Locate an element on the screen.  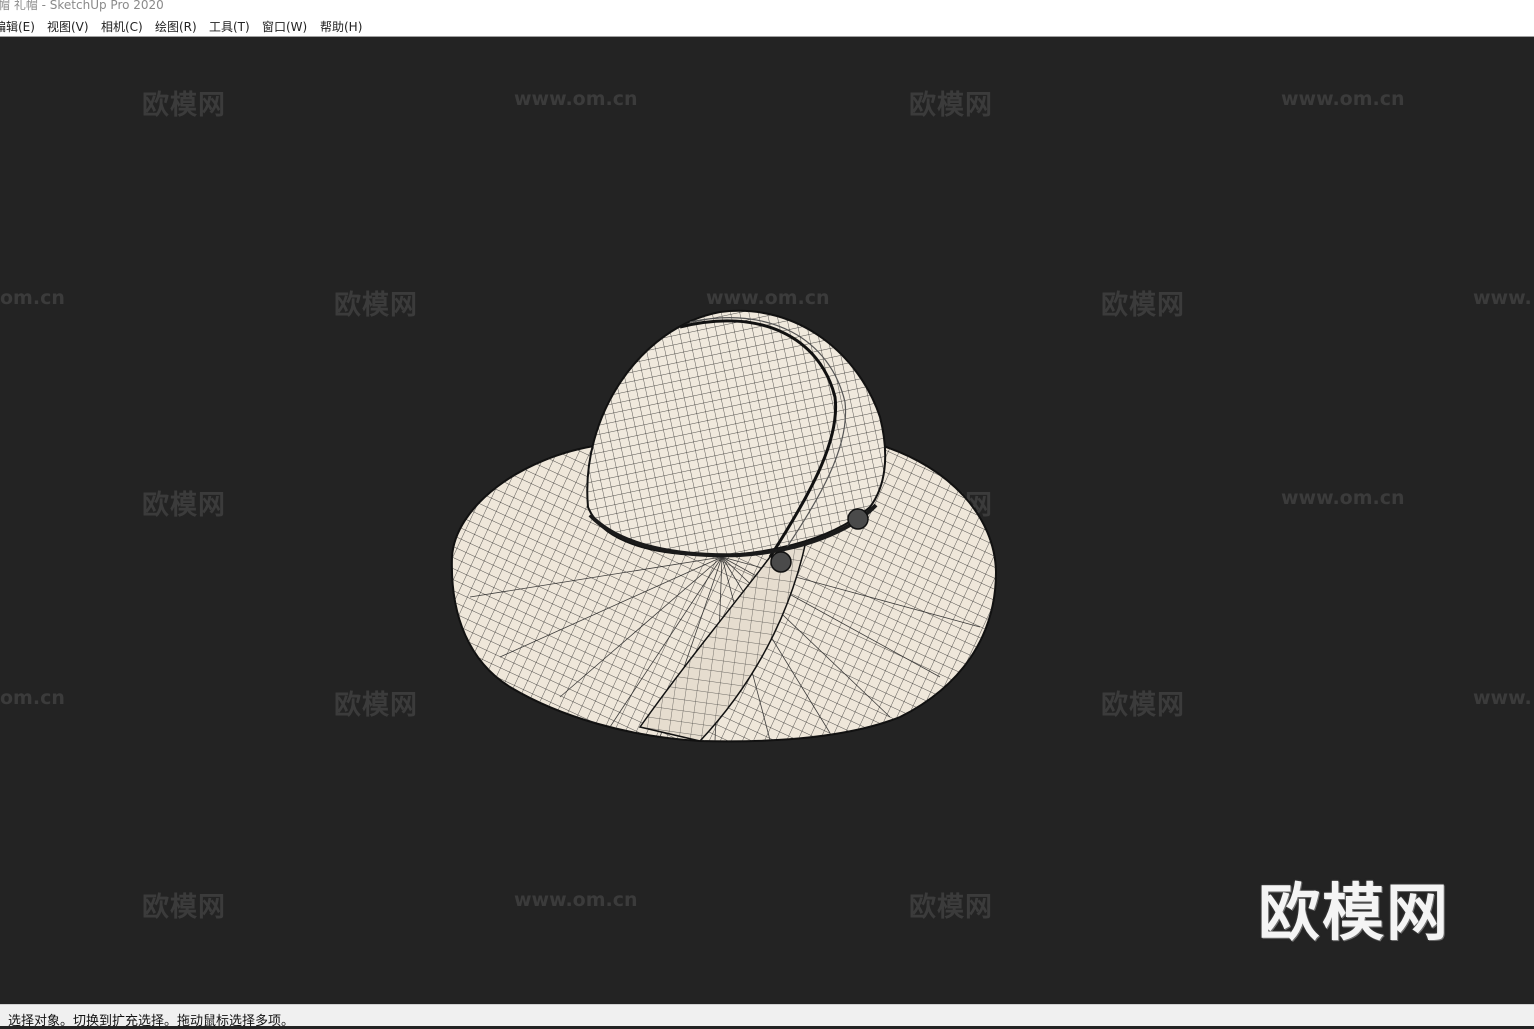
menu-draw: 绘图(R) is located at coordinates (176, 26).